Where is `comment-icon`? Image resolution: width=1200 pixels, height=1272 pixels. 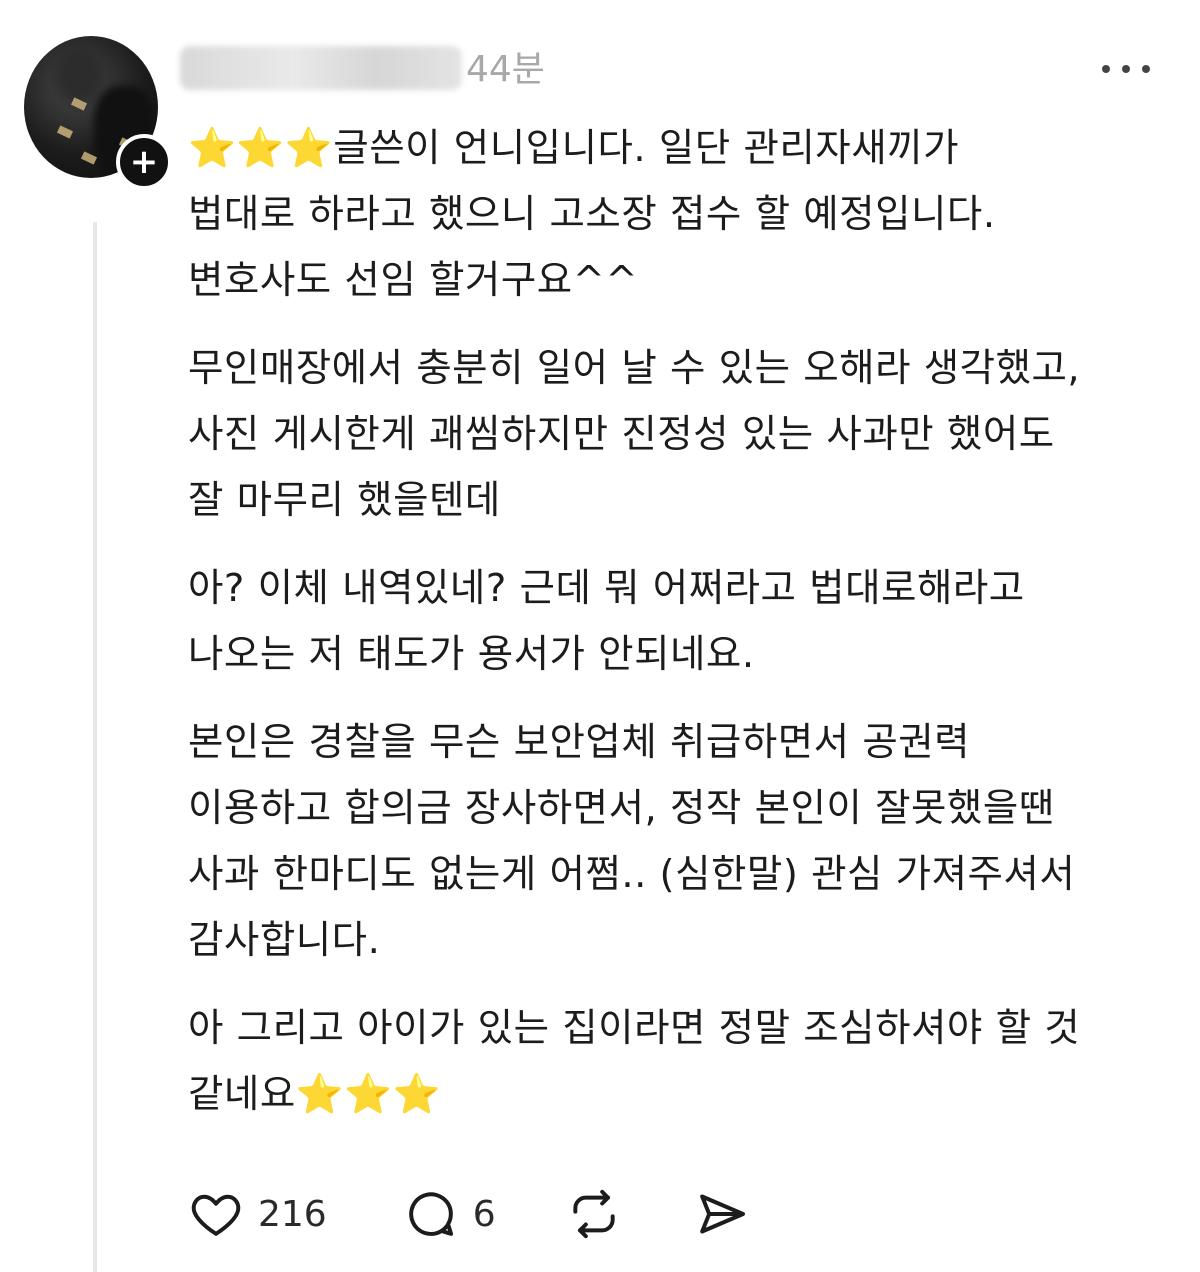 comment-icon is located at coordinates (431, 1214).